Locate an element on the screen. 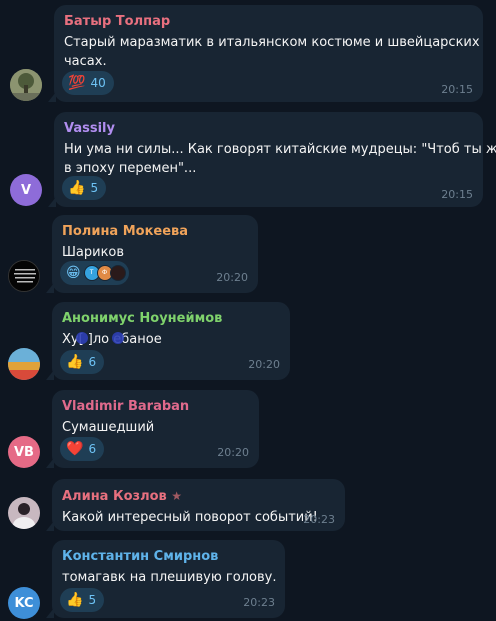 The height and width of the screenshot is (621, 496). message-bubble: Vladimir Baraban Сумашедший ❤️ 6 20:20 is located at coordinates (152, 429).